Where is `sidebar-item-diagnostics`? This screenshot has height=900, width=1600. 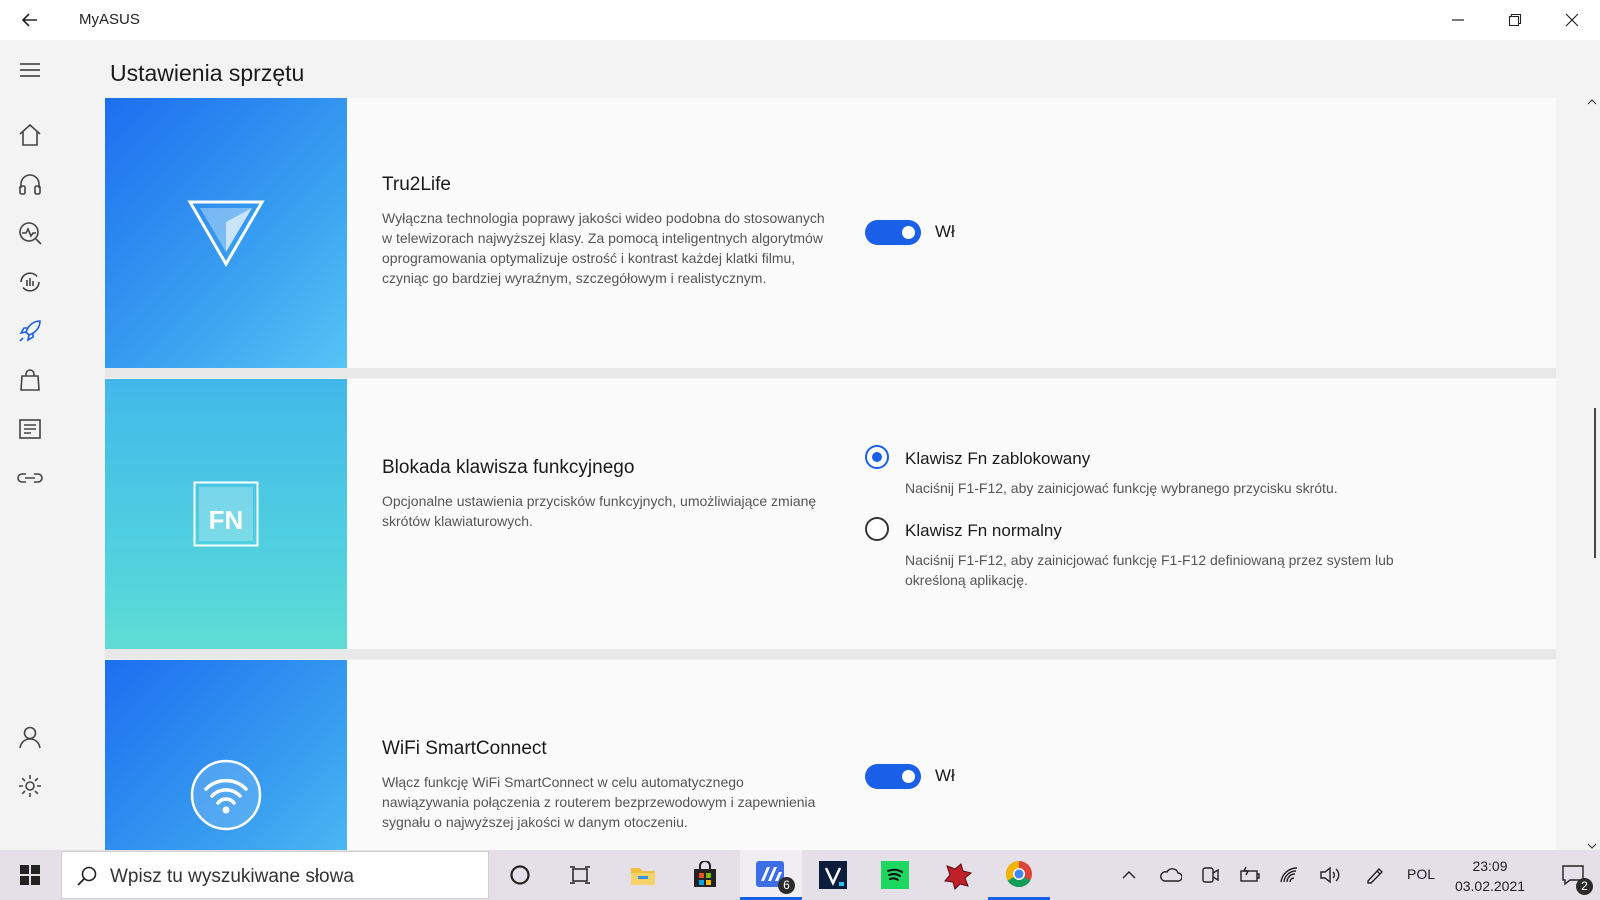 sidebar-item-diagnostics is located at coordinates (30, 233).